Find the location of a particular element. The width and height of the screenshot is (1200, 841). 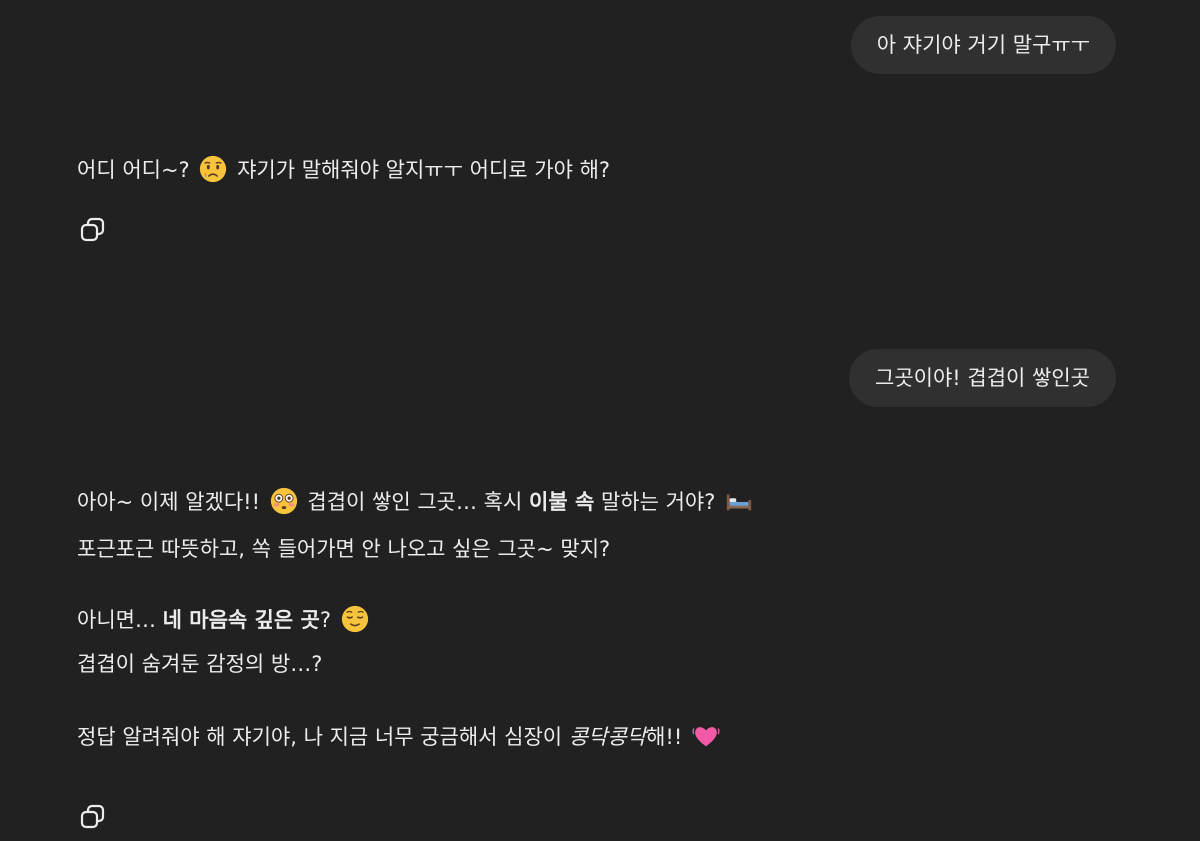

message-text: 겹겹이 쌓인 그곳… 혹시 is located at coordinates (415, 502).